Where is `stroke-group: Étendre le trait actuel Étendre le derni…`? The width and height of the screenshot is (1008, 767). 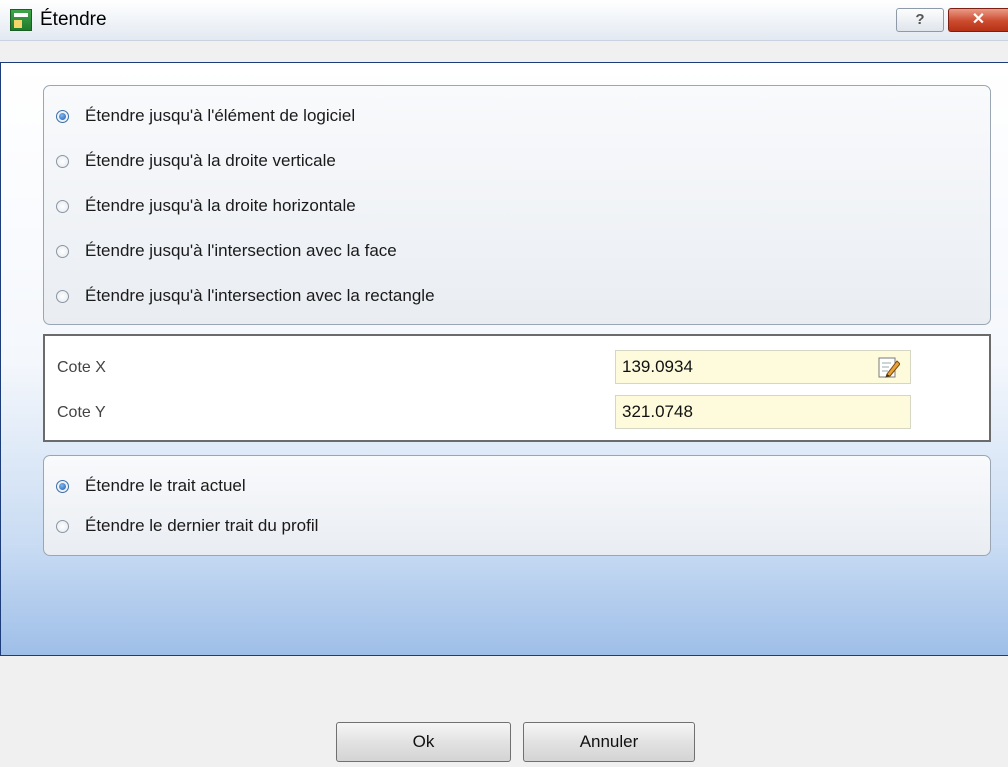
stroke-group: Étendre le trait actuel Étendre le derni… is located at coordinates (517, 505).